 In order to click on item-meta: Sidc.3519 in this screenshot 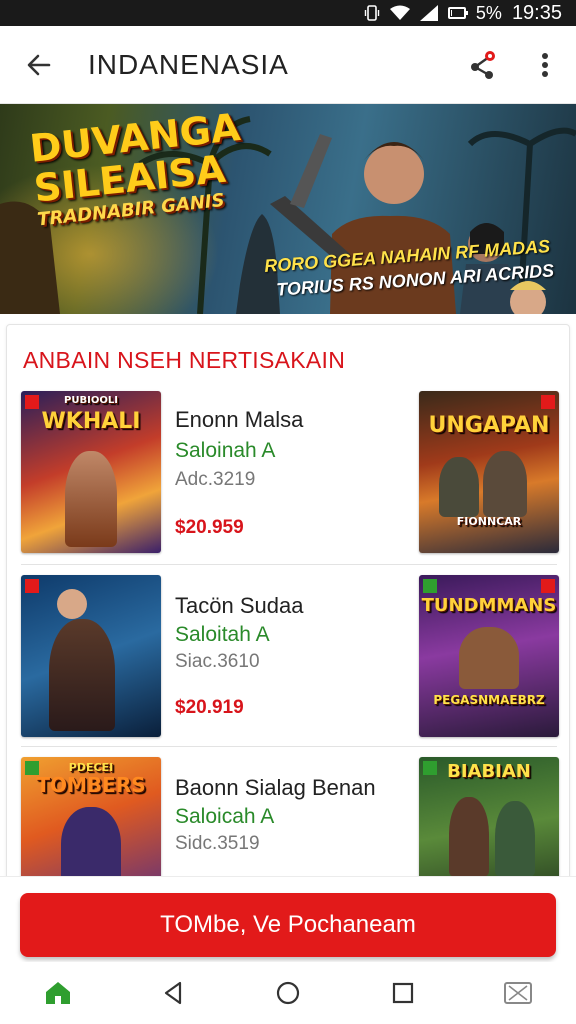, I will do `click(217, 843)`.